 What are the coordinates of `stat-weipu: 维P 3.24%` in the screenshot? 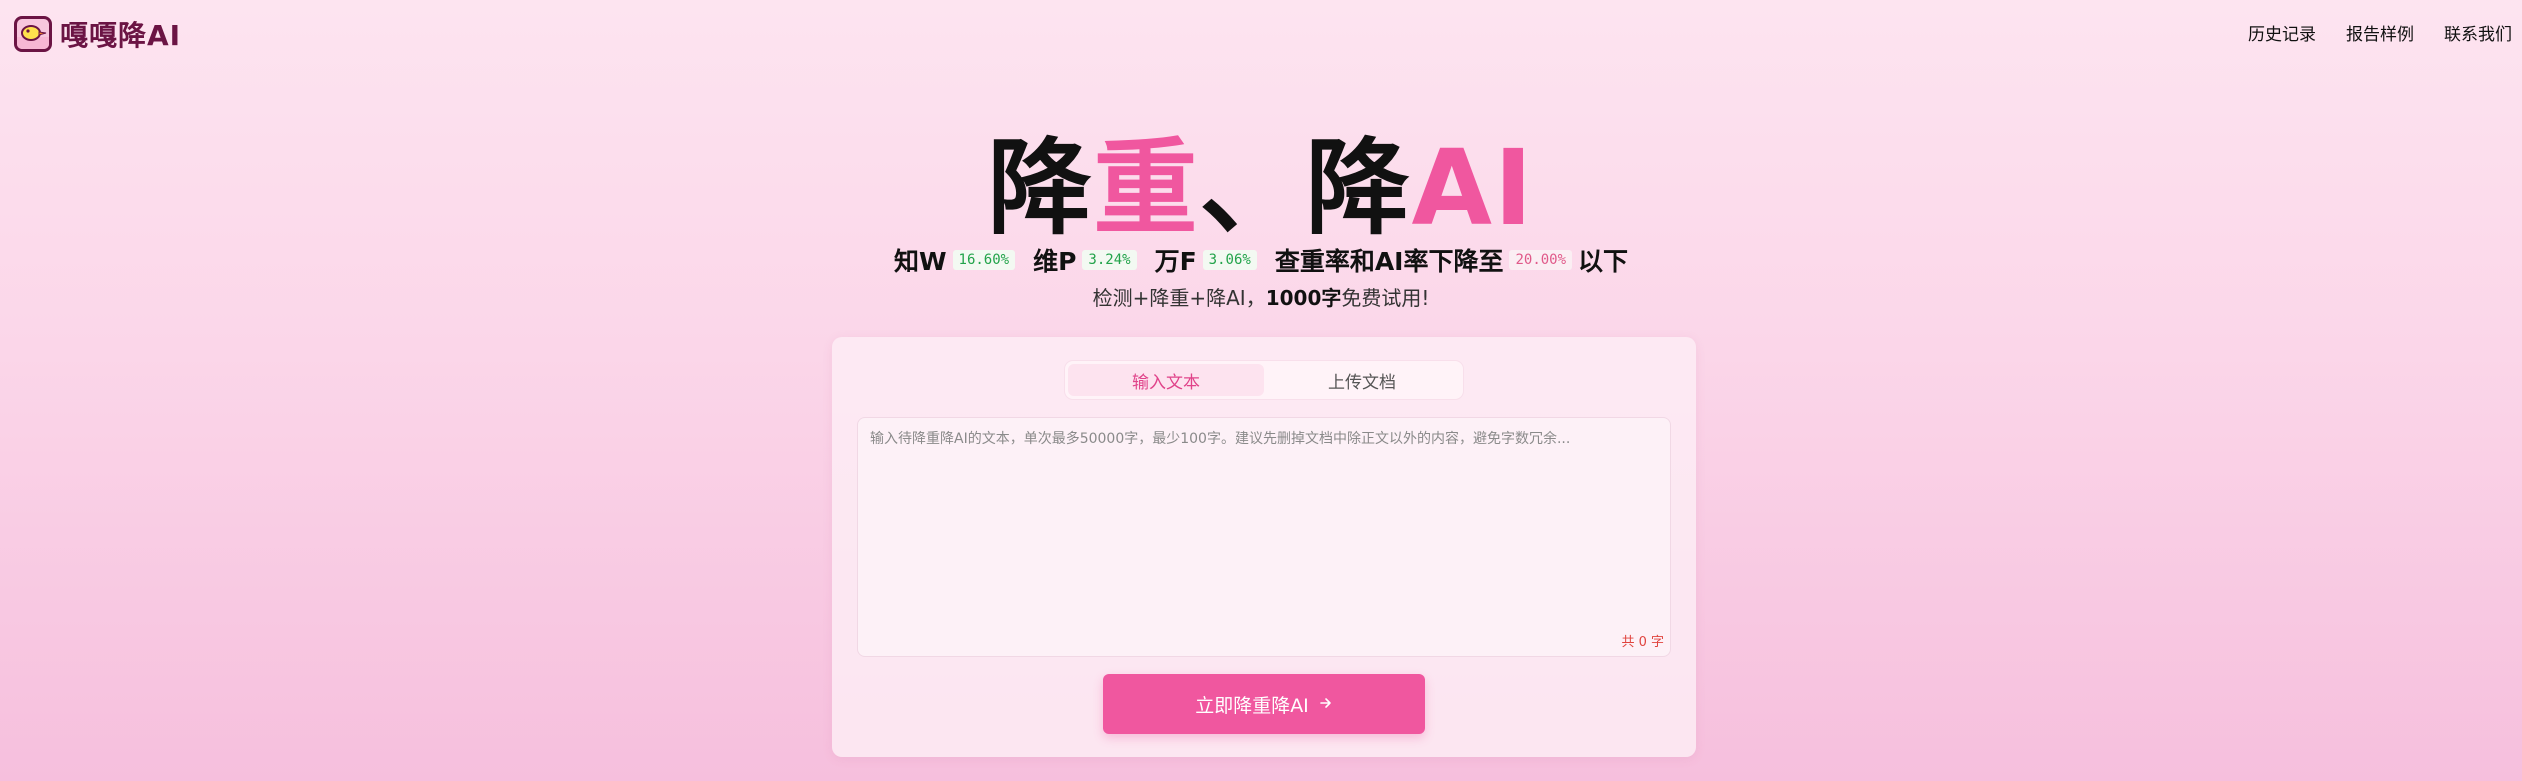 It's located at (1085, 260).